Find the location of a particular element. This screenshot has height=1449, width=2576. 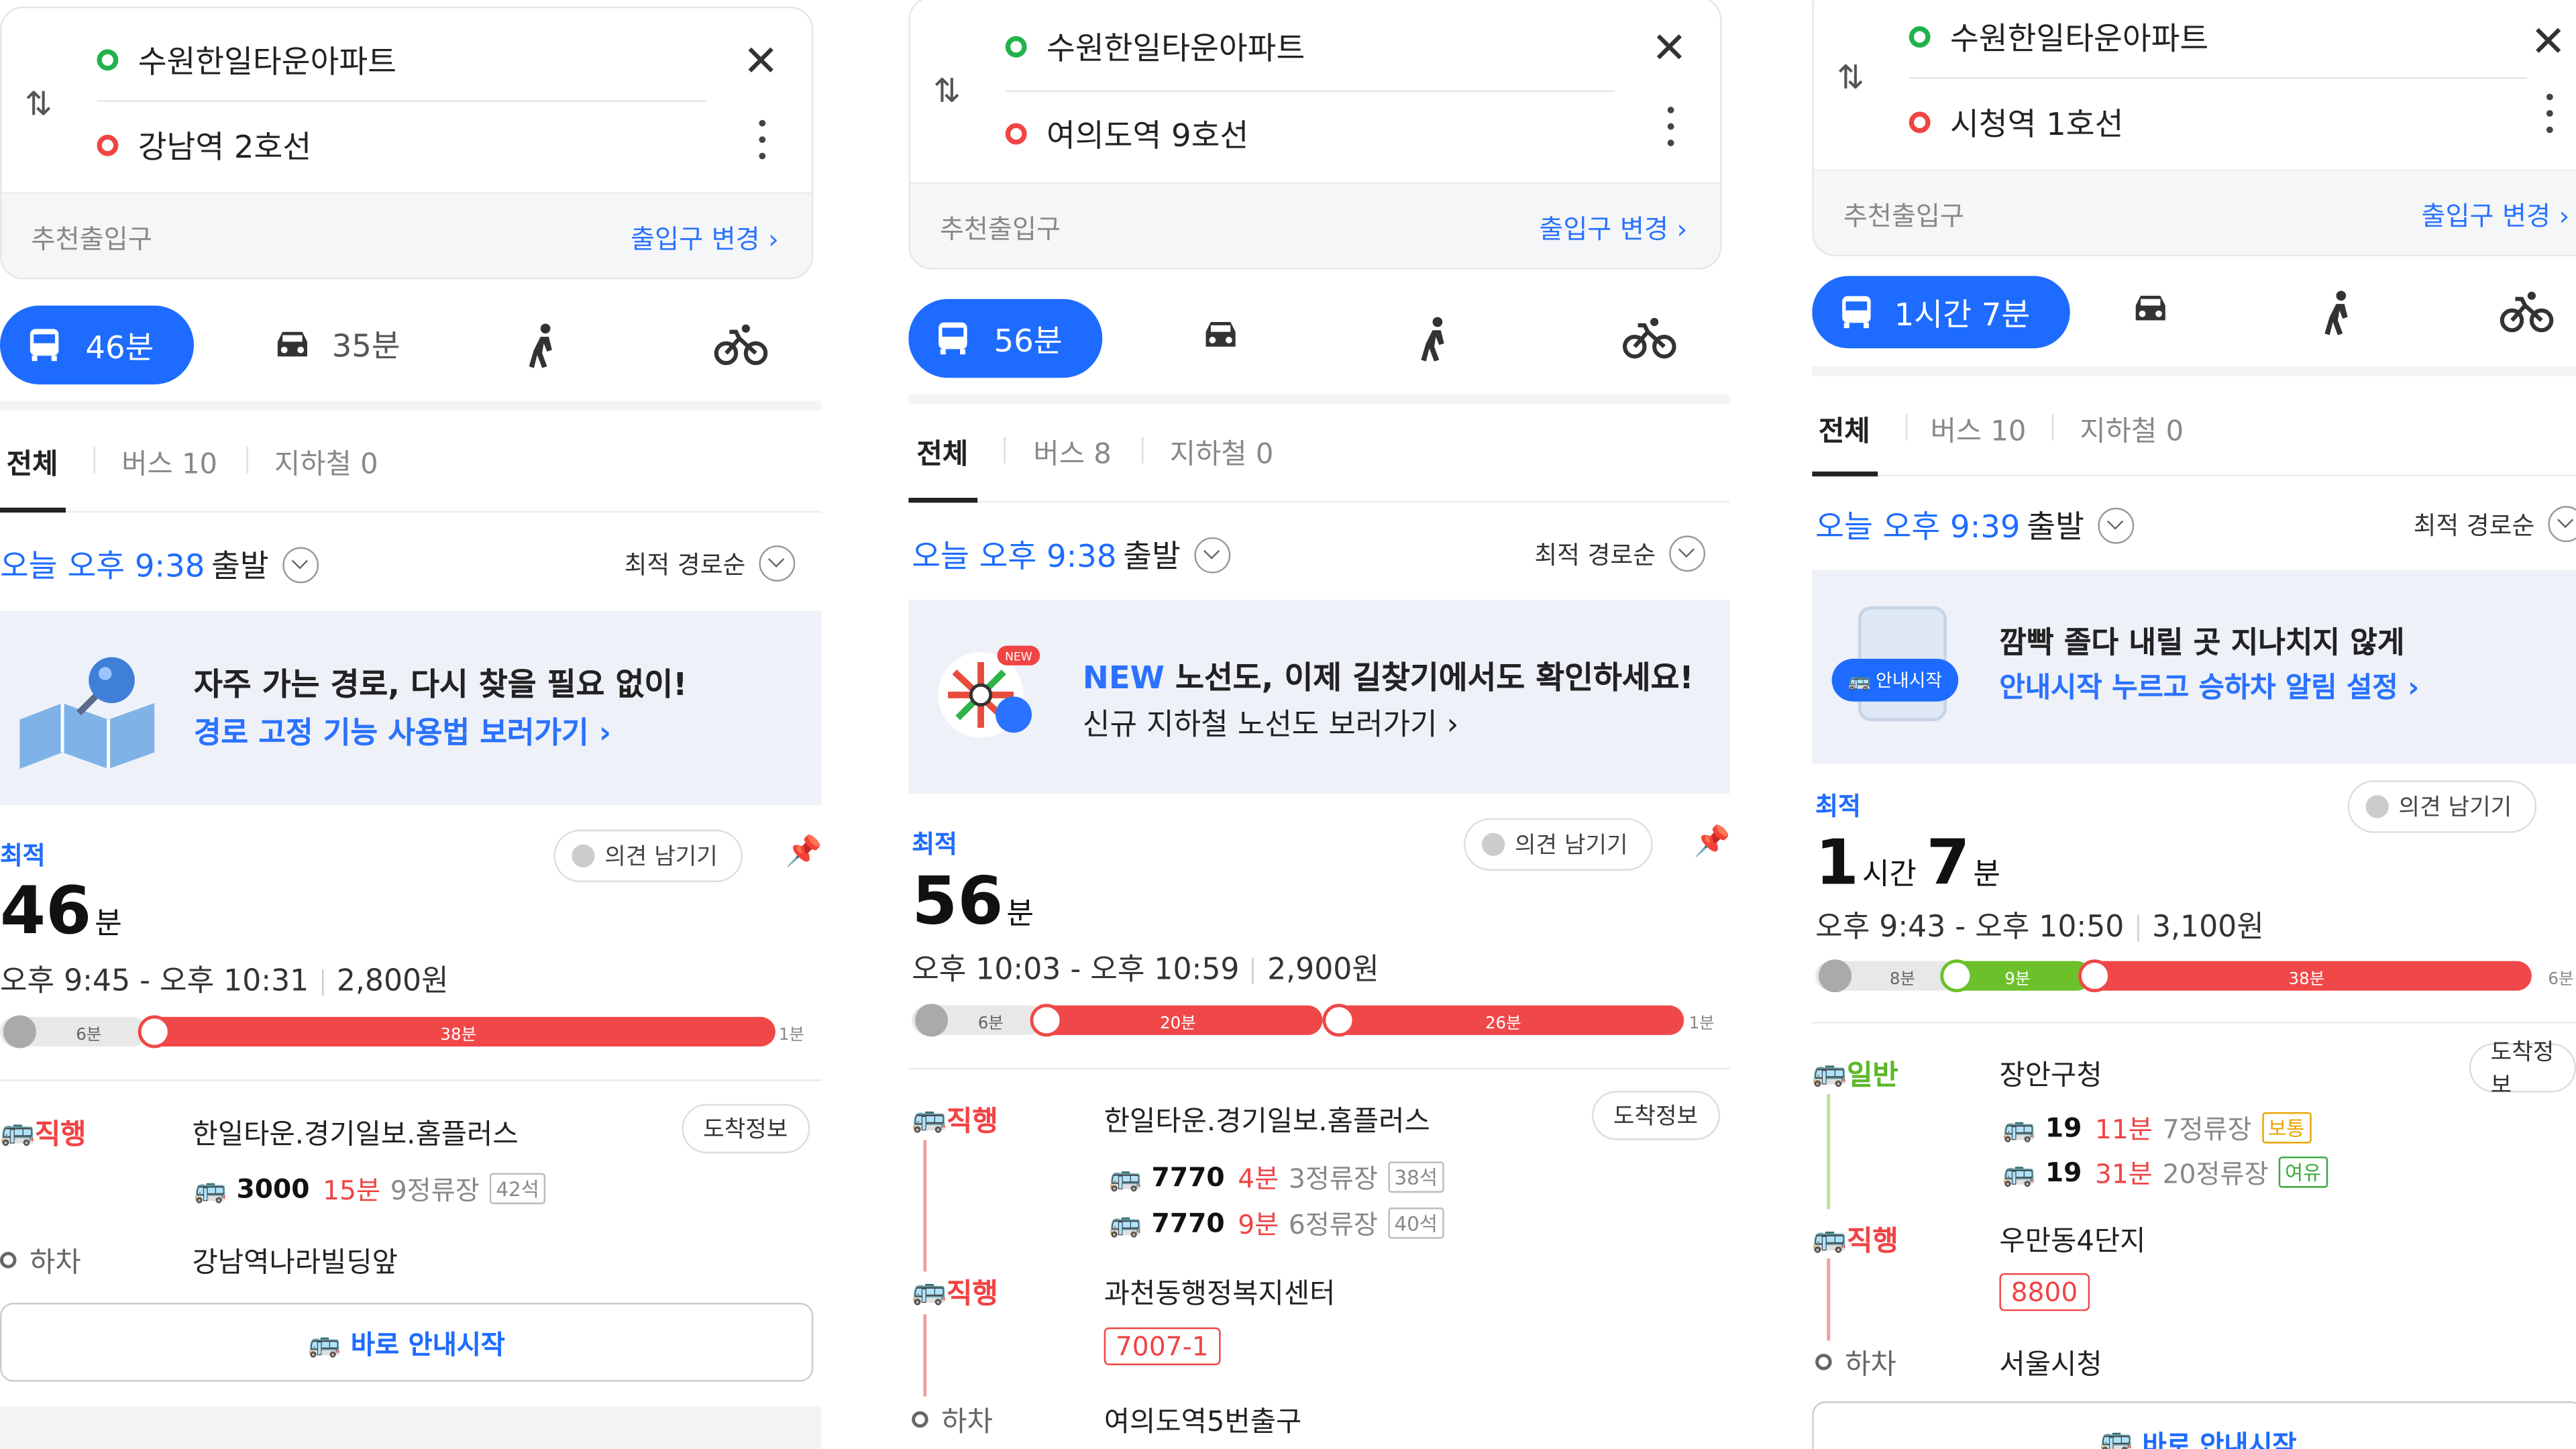

mode-transit-button: 56분 is located at coordinates (1005, 338).